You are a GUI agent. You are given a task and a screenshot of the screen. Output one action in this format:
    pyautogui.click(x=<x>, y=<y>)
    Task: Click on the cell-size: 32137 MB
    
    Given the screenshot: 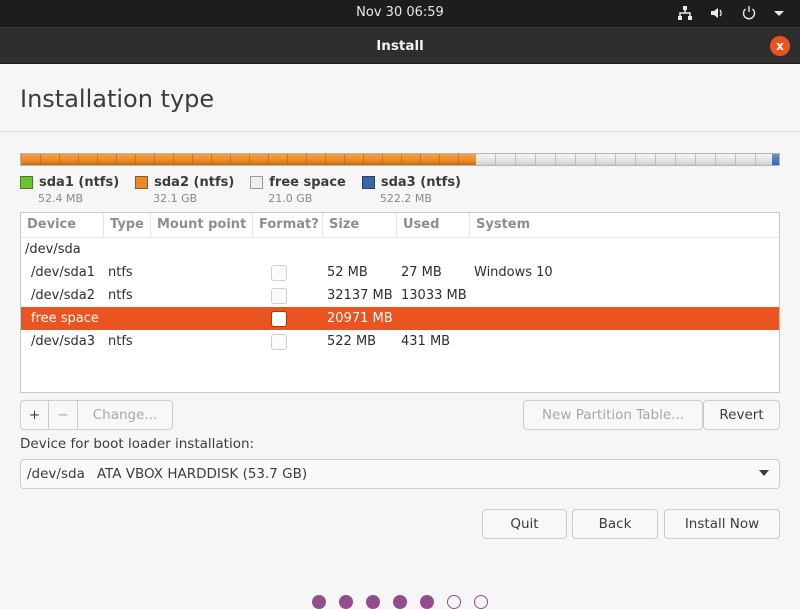 What is the action you would take?
    pyautogui.click(x=360, y=295)
    